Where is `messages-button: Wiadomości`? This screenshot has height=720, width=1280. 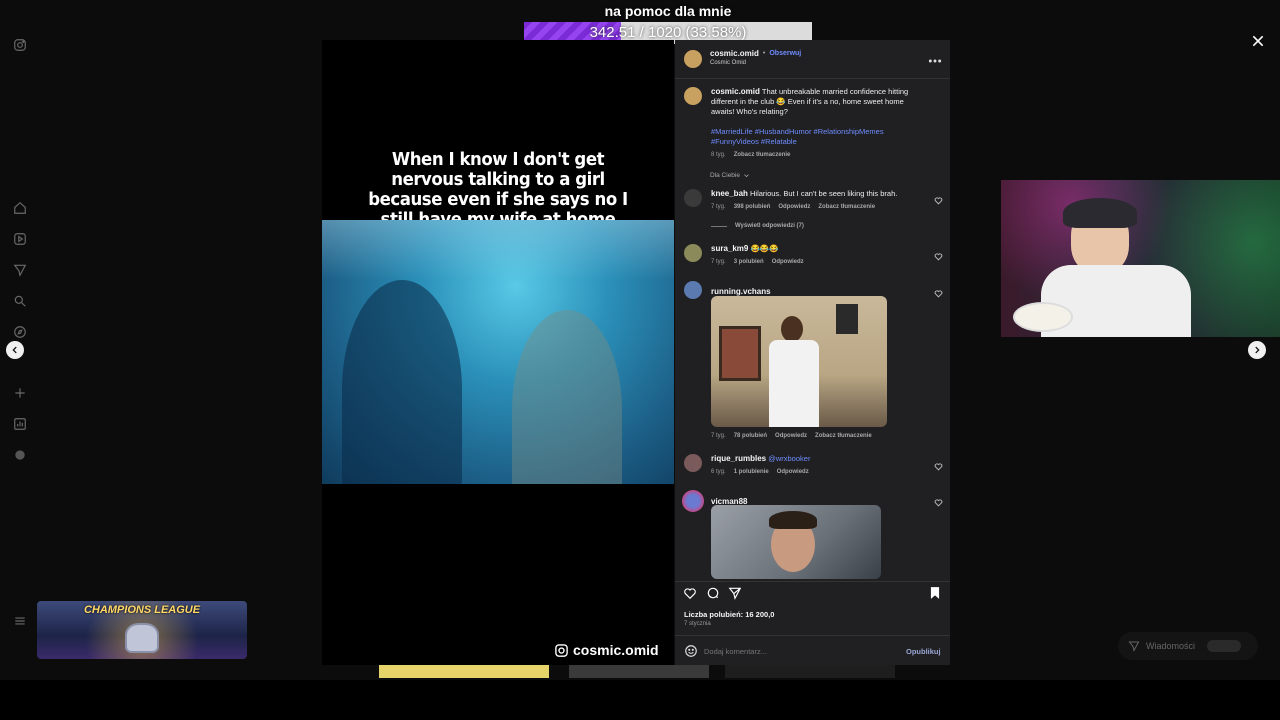 messages-button: Wiadomości is located at coordinates (1188, 646).